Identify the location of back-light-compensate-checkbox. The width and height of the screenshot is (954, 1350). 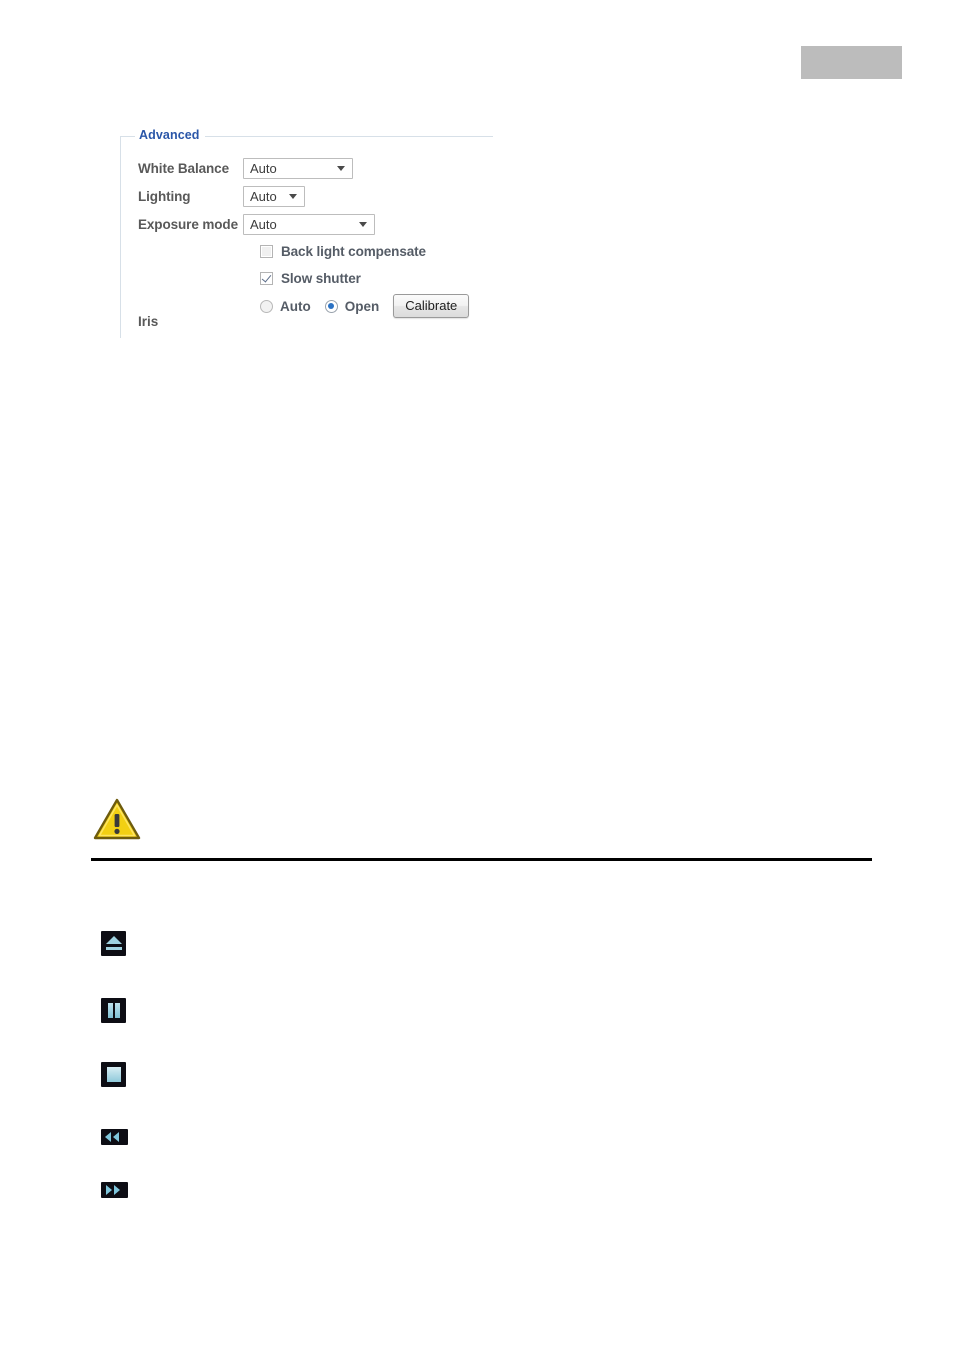
(266, 251).